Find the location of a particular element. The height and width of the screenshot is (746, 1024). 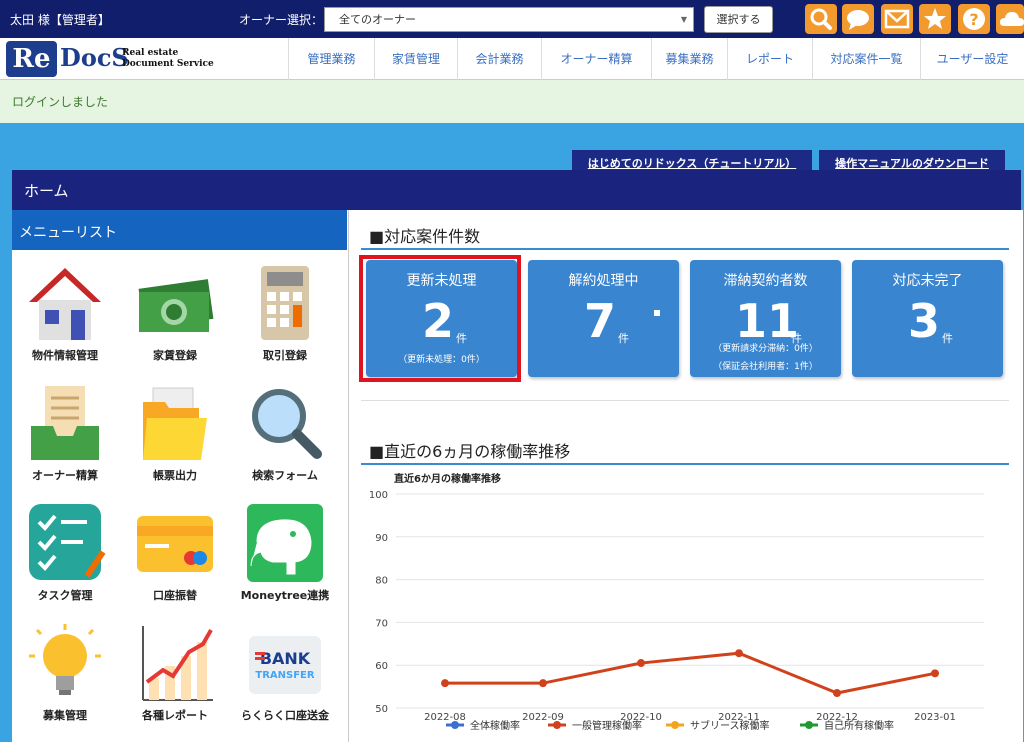

menu-transaction-registration: 取引登録 is located at coordinates (285, 312).